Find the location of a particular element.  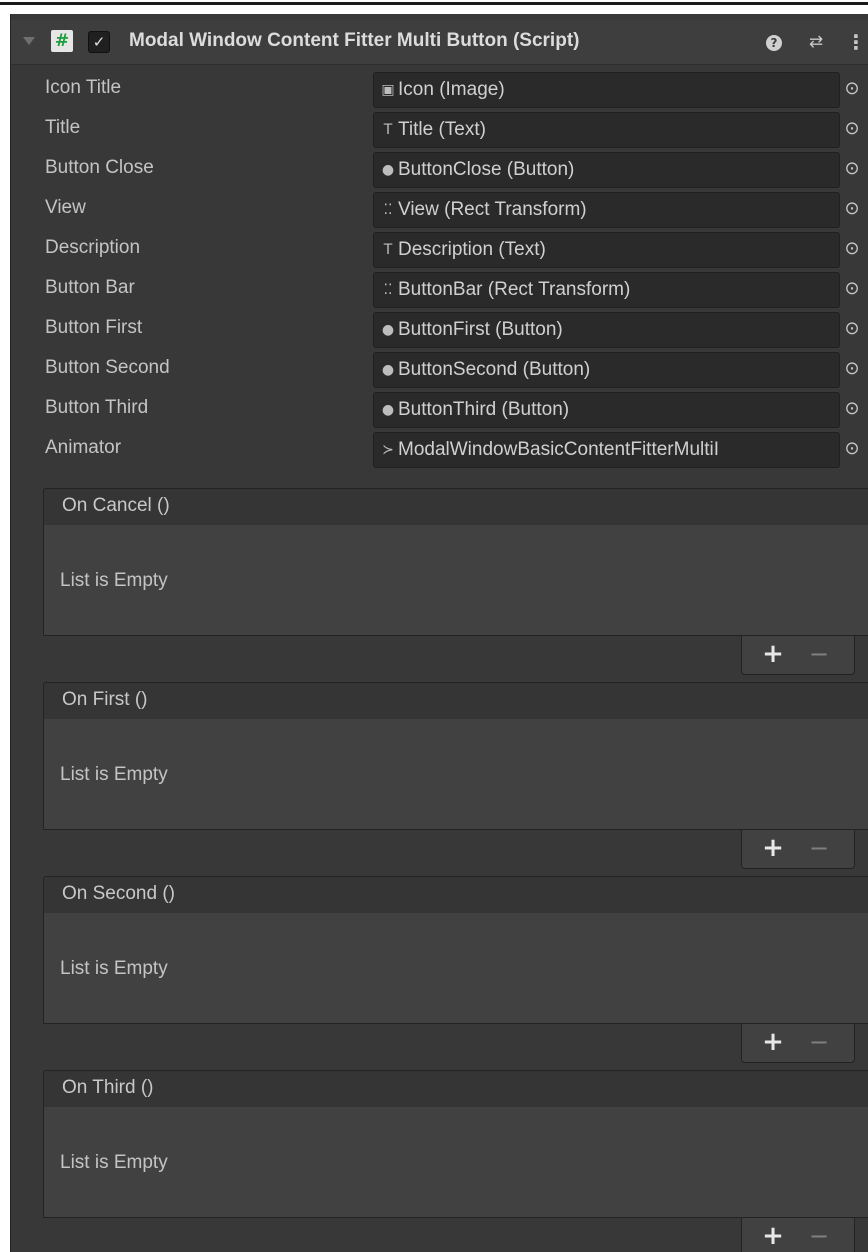

object-field-value: ButtonThird (Button) is located at coordinates (484, 409).